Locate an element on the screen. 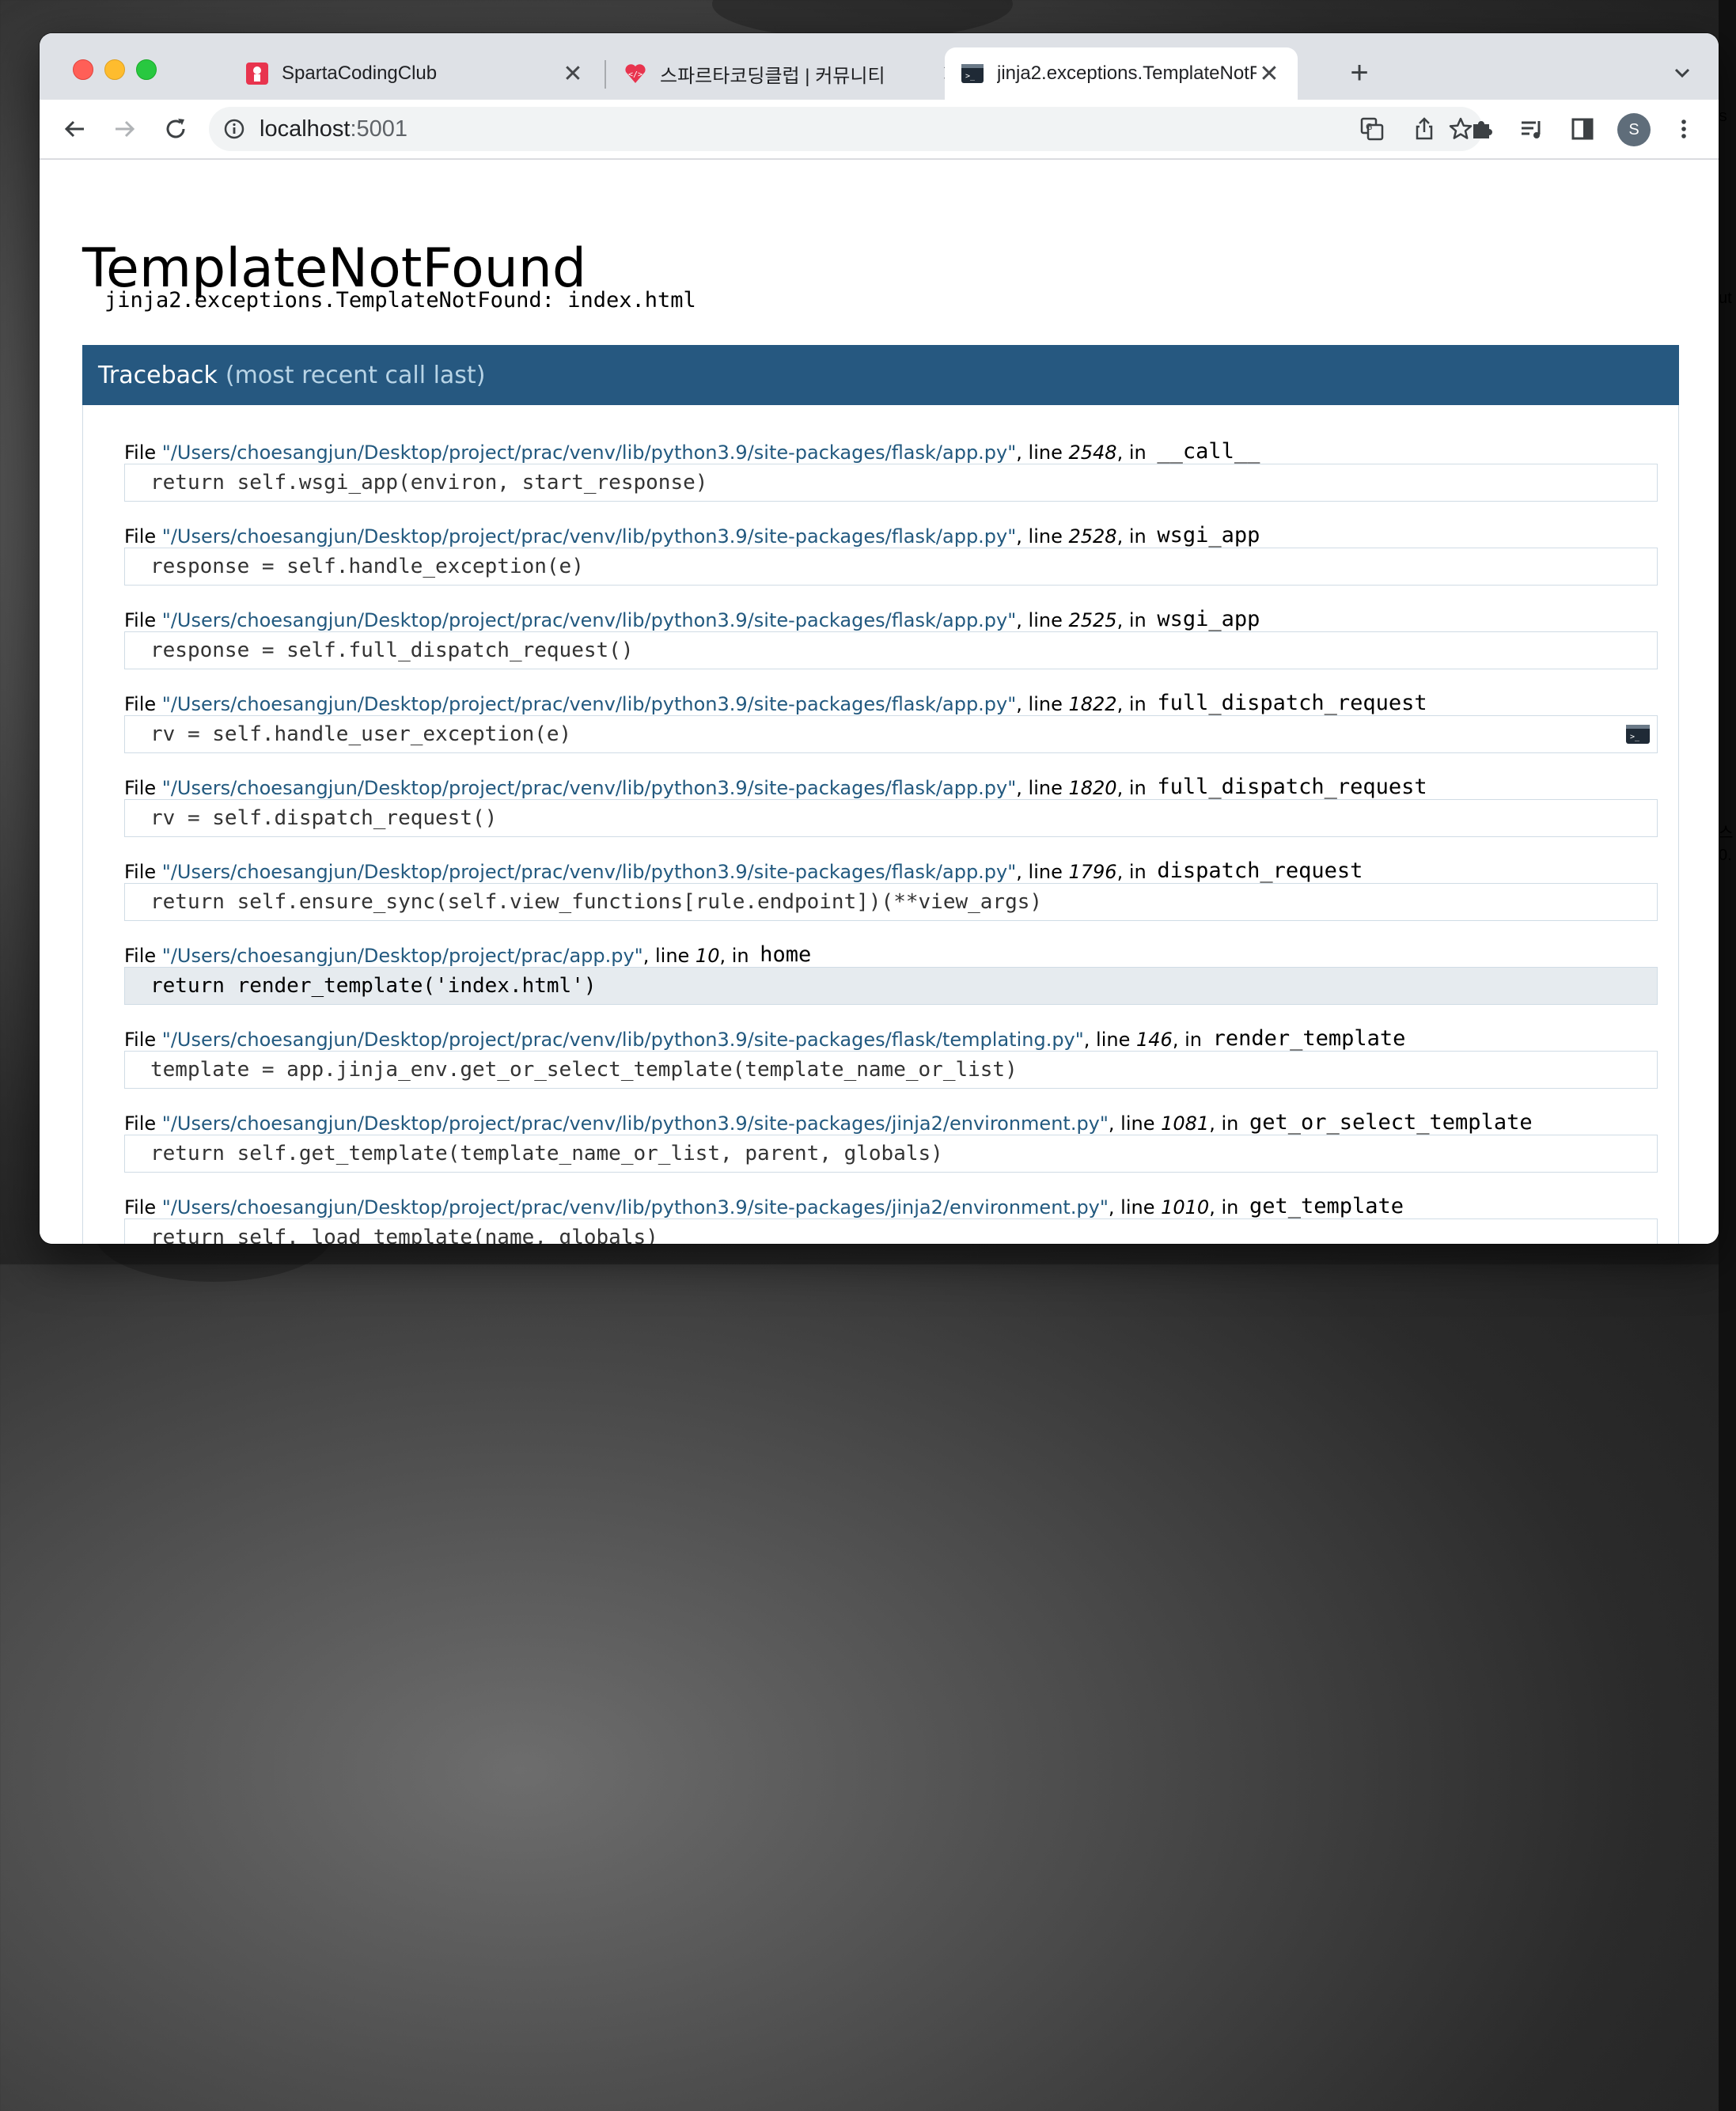 The width and height of the screenshot is (1736, 2111). frame-line-number: 1010 is located at coordinates (1185, 1207).